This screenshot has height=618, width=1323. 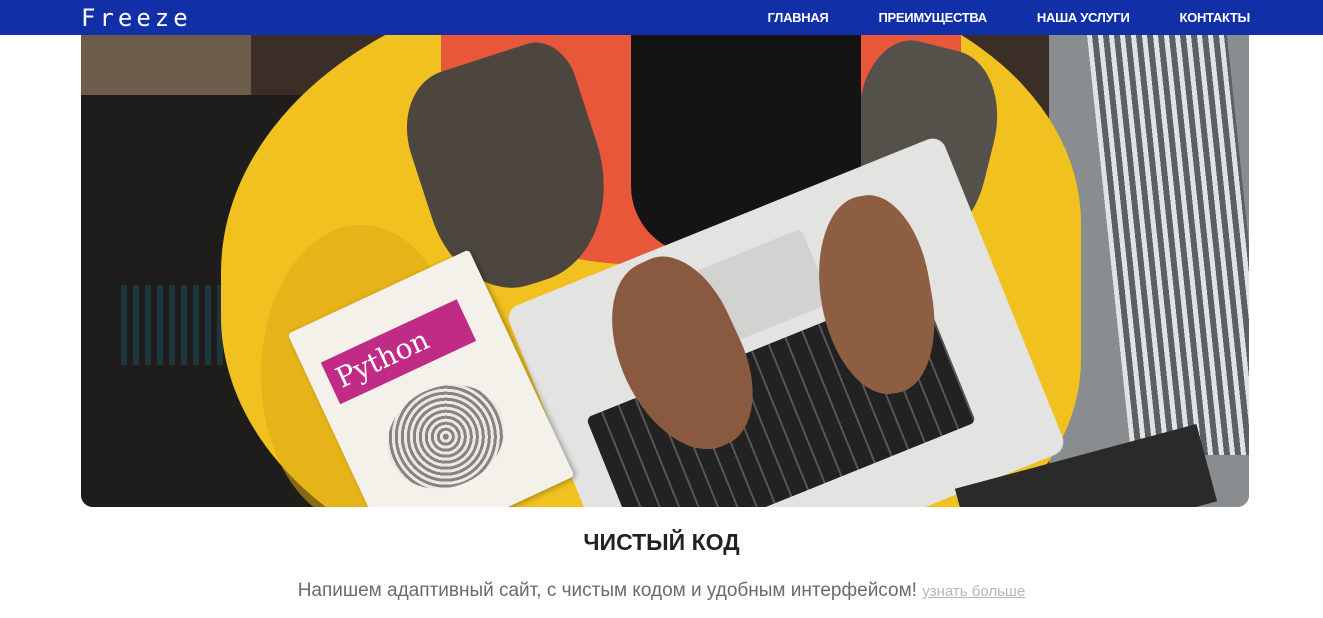 What do you see at coordinates (1215, 17) in the screenshot?
I see `nav-link-contacts: КОНТАКТЫ` at bounding box center [1215, 17].